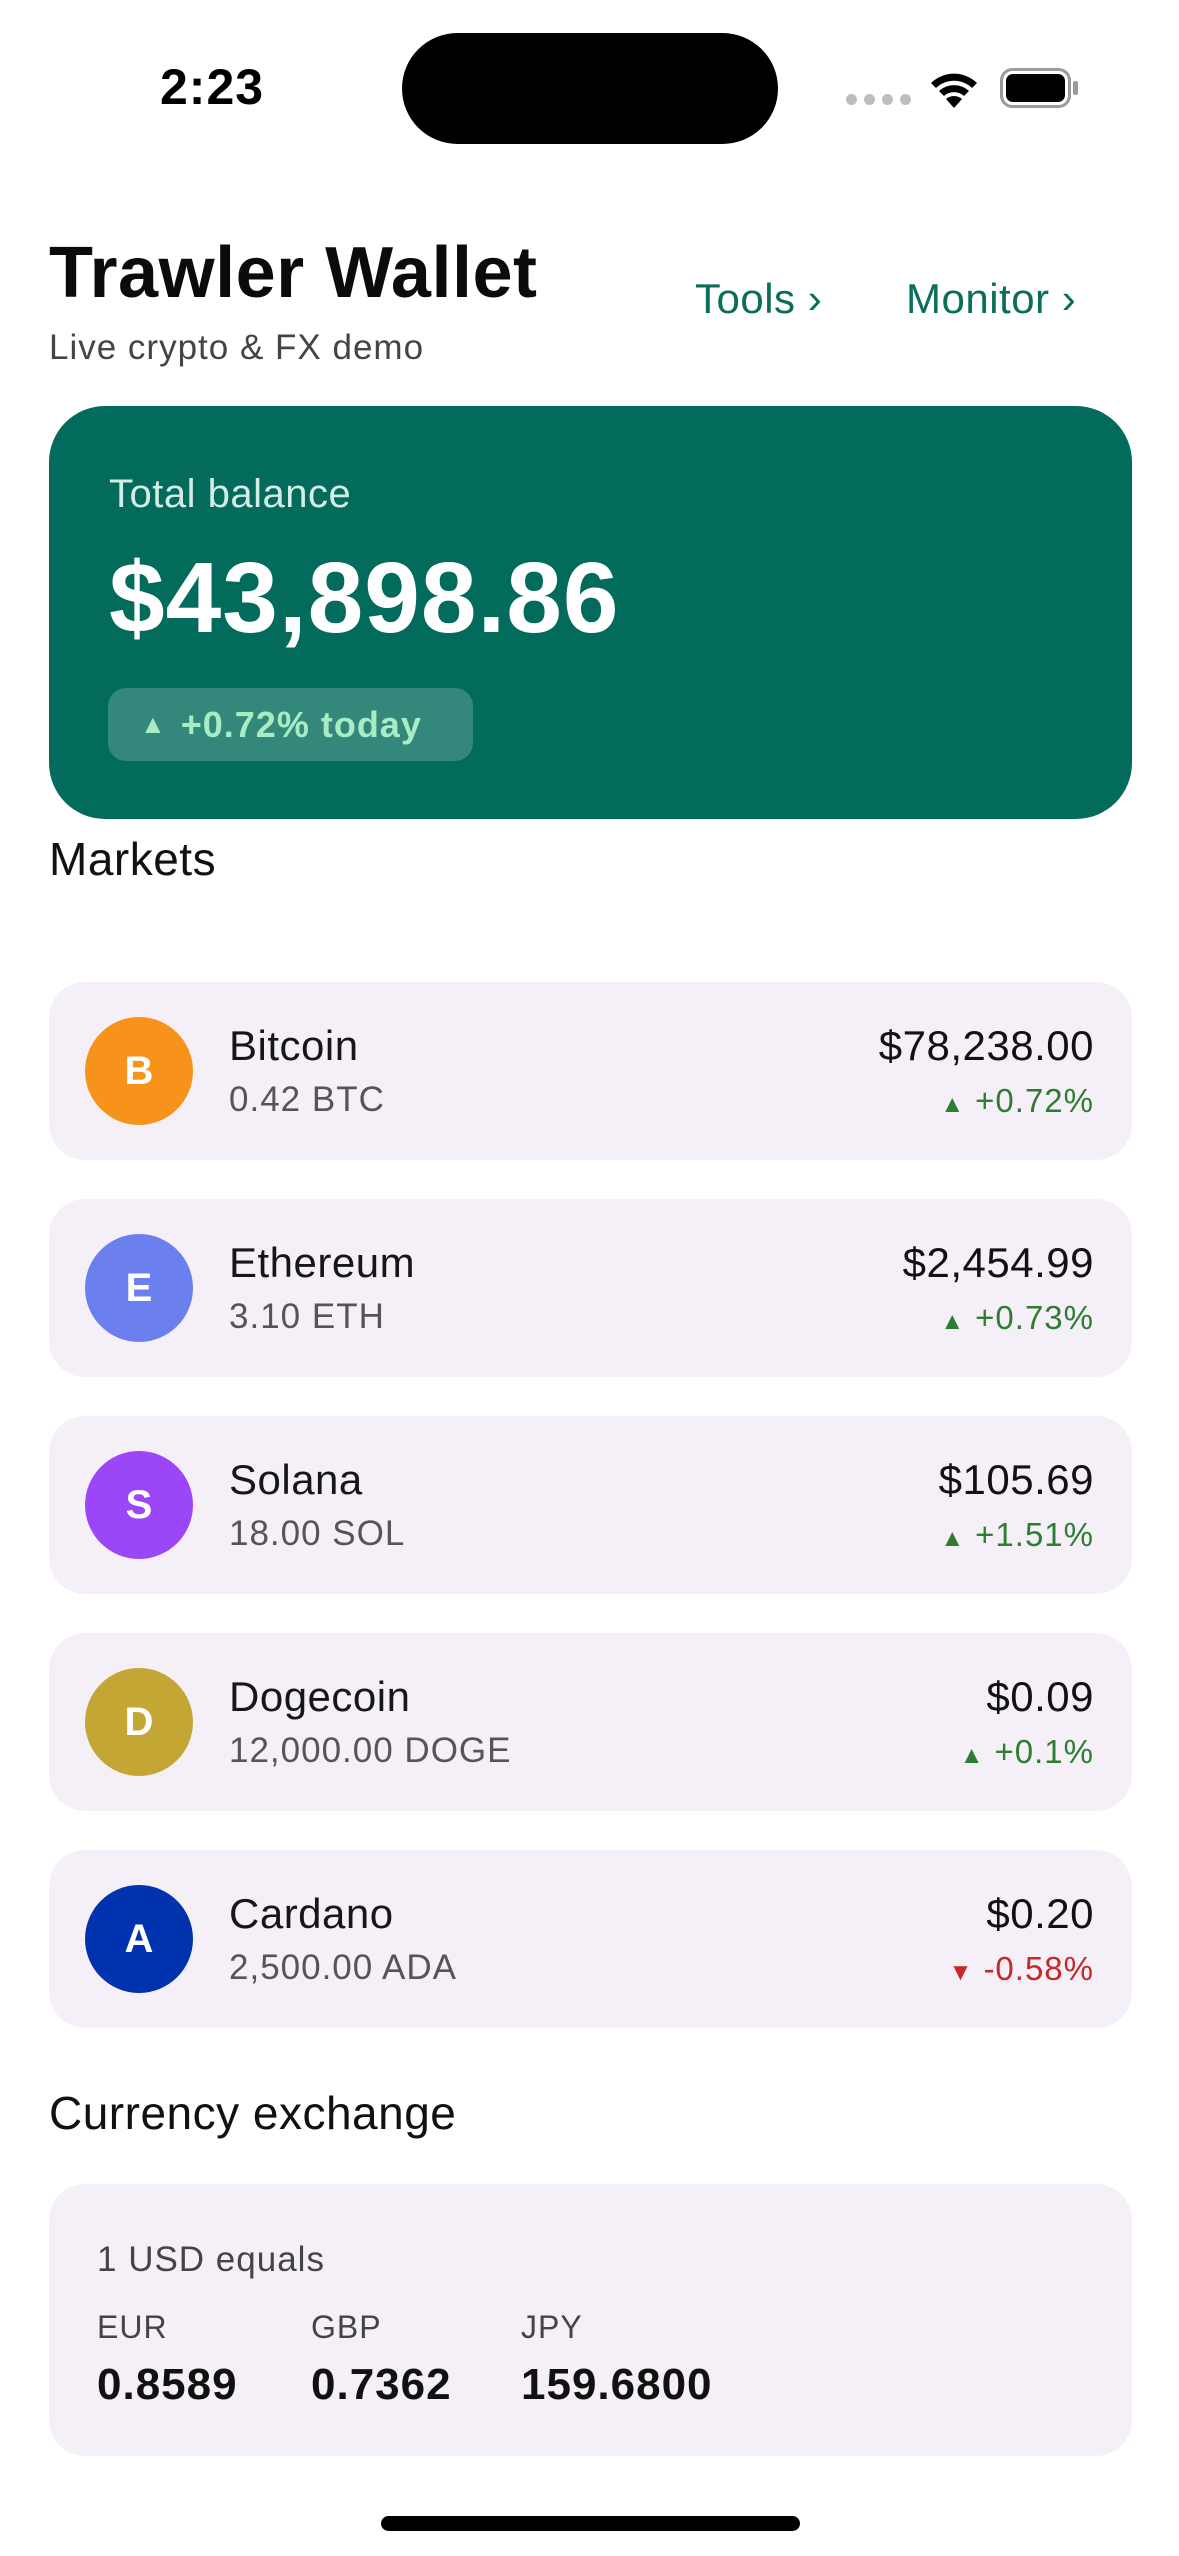  I want to click on exchange-title: Currency exchange, so click(253, 2113).